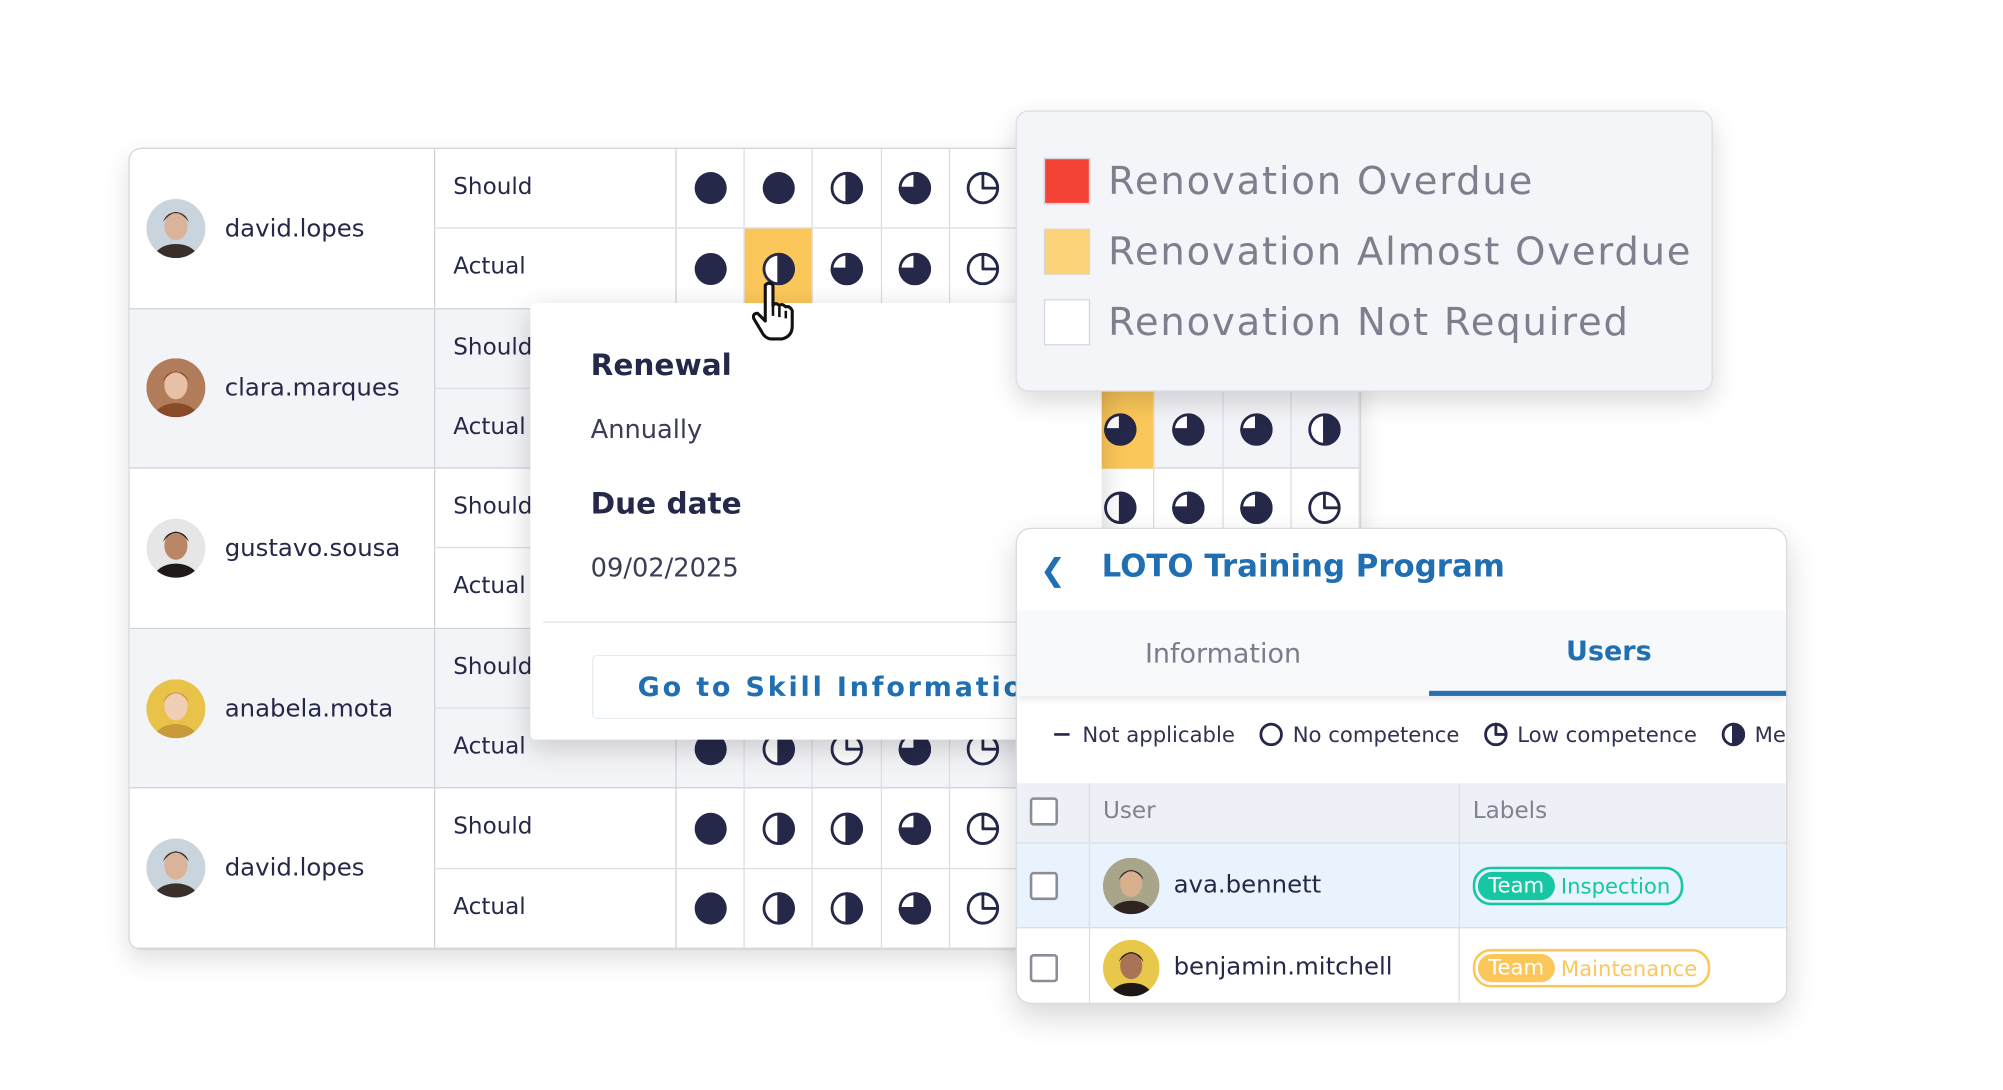  Describe the element at coordinates (1053, 570) in the screenshot. I see `chevron-left-icon: ❮` at that location.